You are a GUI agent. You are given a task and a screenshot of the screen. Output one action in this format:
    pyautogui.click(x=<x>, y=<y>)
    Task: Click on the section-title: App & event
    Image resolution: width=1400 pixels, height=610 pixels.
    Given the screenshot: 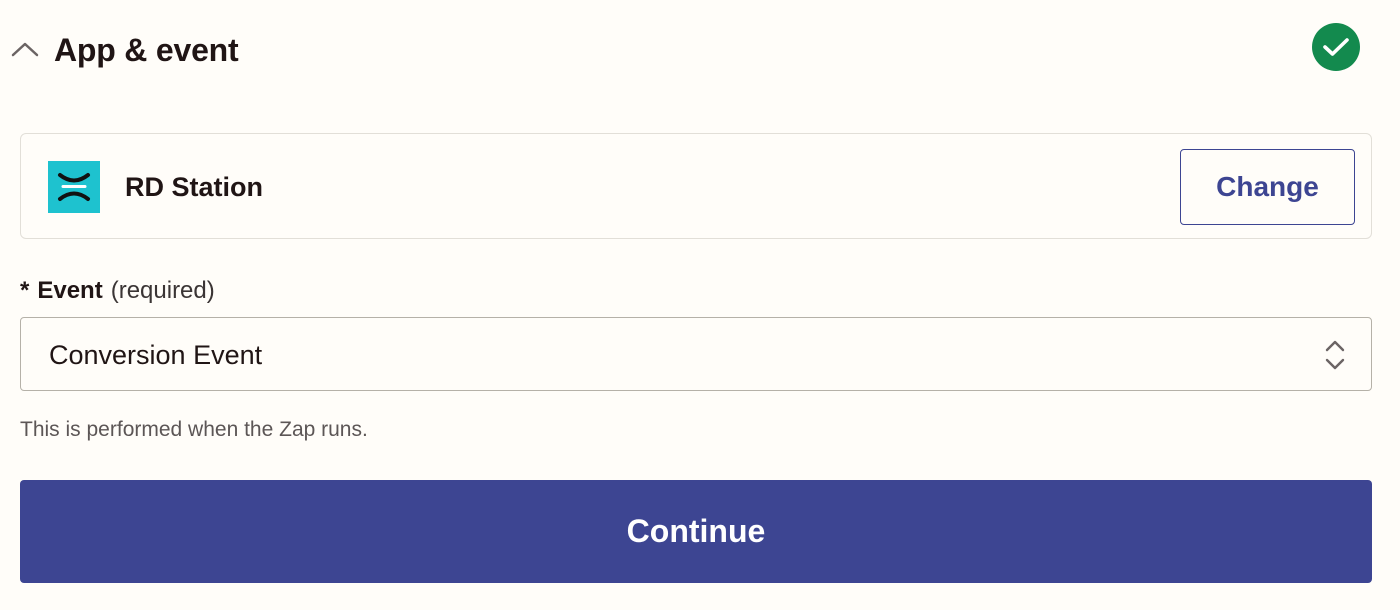 What is the action you would take?
    pyautogui.click(x=146, y=50)
    